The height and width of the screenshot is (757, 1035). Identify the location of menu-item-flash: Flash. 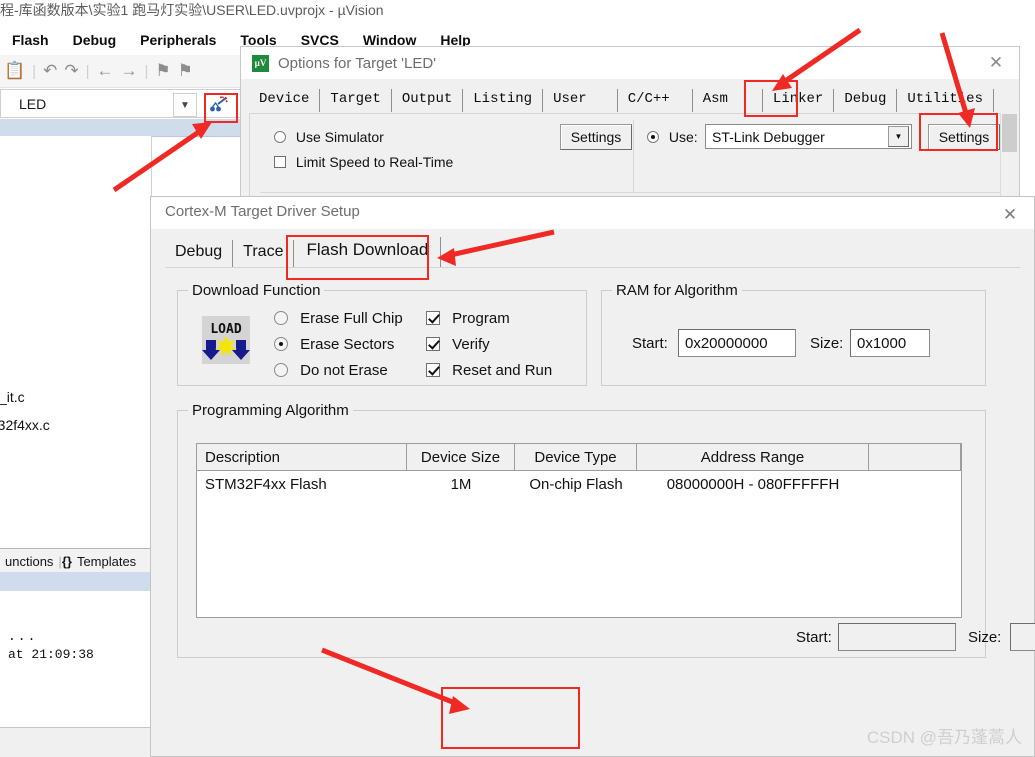
(30, 40).